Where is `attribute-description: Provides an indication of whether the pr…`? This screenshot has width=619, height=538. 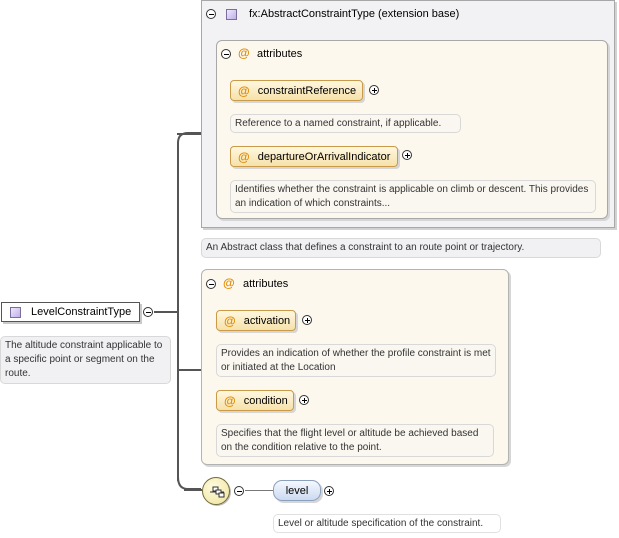
attribute-description: Provides an indication of whether the pr… is located at coordinates (356, 360).